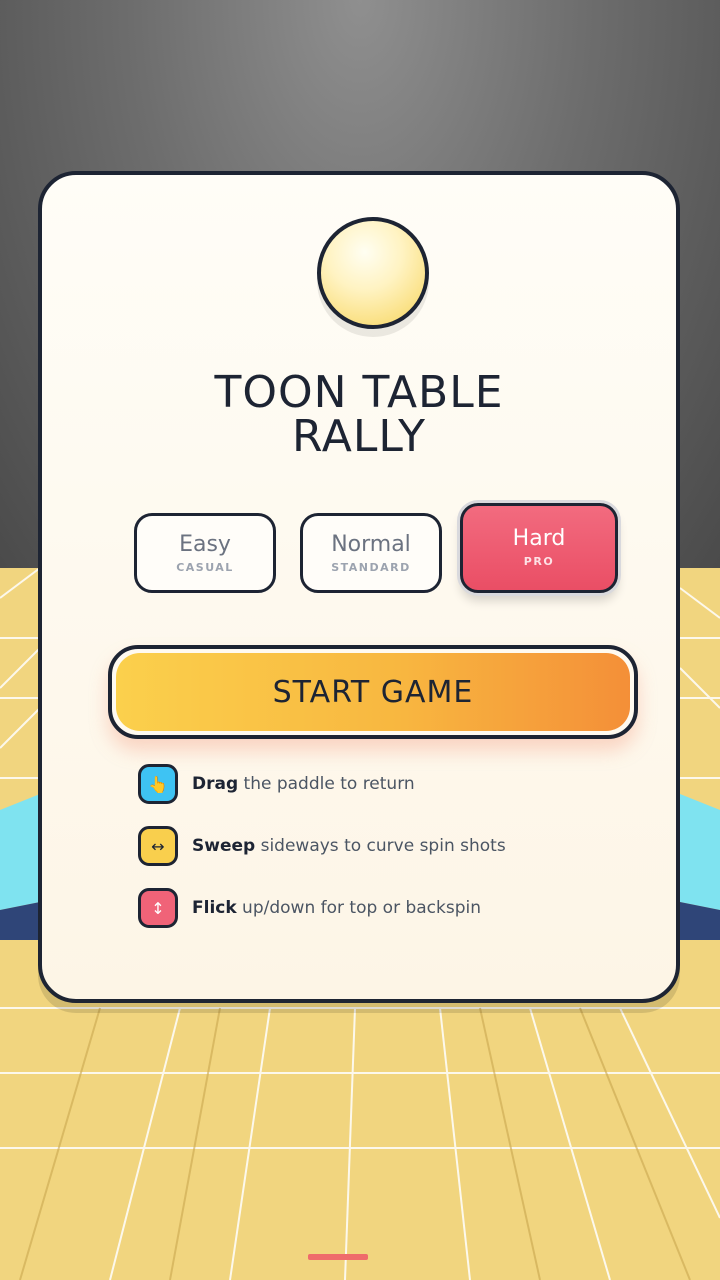 Image resolution: width=720 pixels, height=1280 pixels. I want to click on tip-verb: Flick, so click(214, 908).